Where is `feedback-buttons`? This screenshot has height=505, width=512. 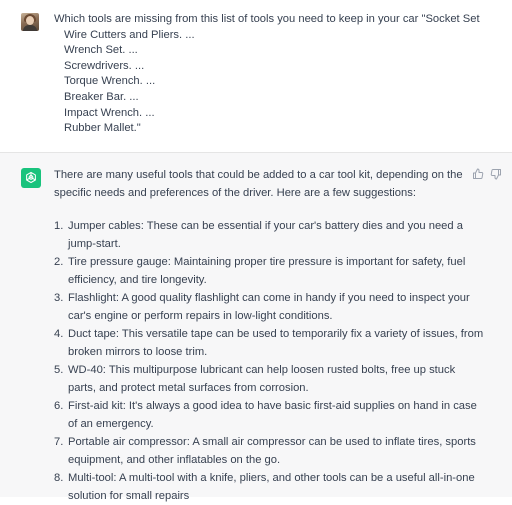
feedback-buttons is located at coordinates (489, 174).